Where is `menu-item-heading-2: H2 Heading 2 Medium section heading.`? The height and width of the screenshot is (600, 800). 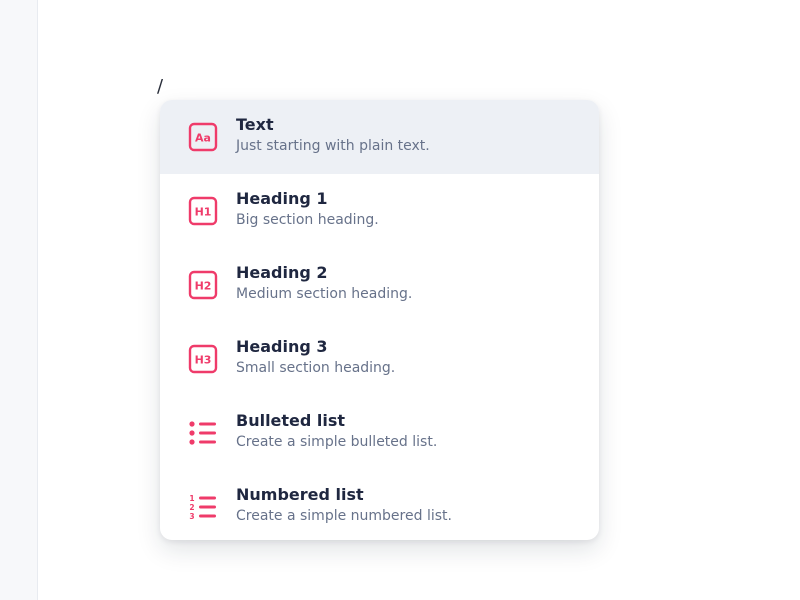 menu-item-heading-2: H2 Heading 2 Medium section heading. is located at coordinates (379, 285).